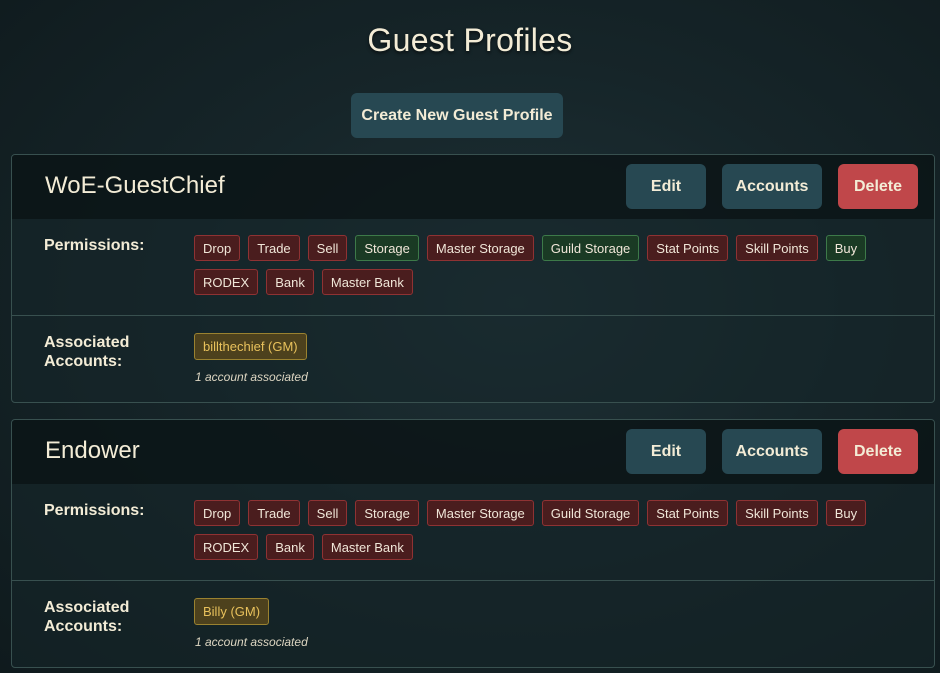 This screenshot has width=940, height=673. Describe the element at coordinates (473, 452) in the screenshot. I see `profile-header: Endower Edit Accounts Delete` at that location.